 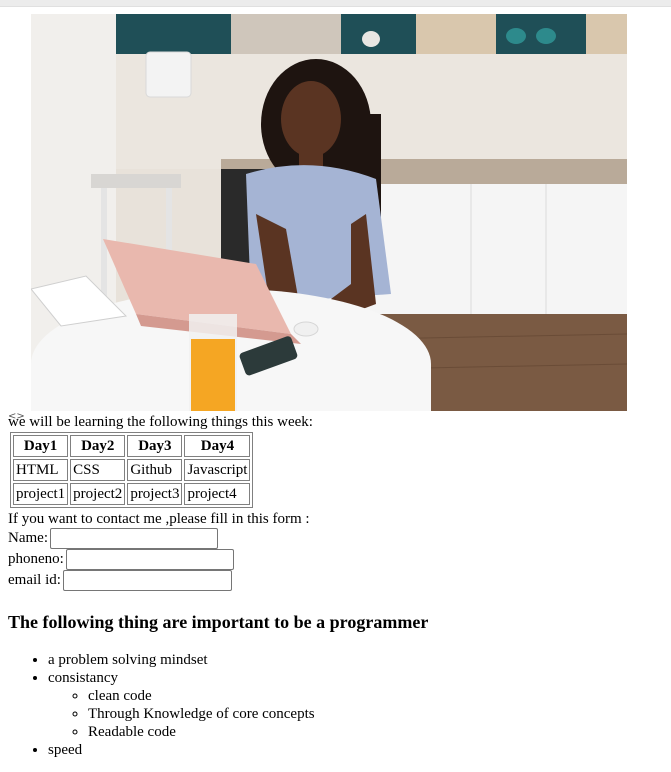 What do you see at coordinates (16, 416) in the screenshot?
I see `broken-image-icon: <>` at bounding box center [16, 416].